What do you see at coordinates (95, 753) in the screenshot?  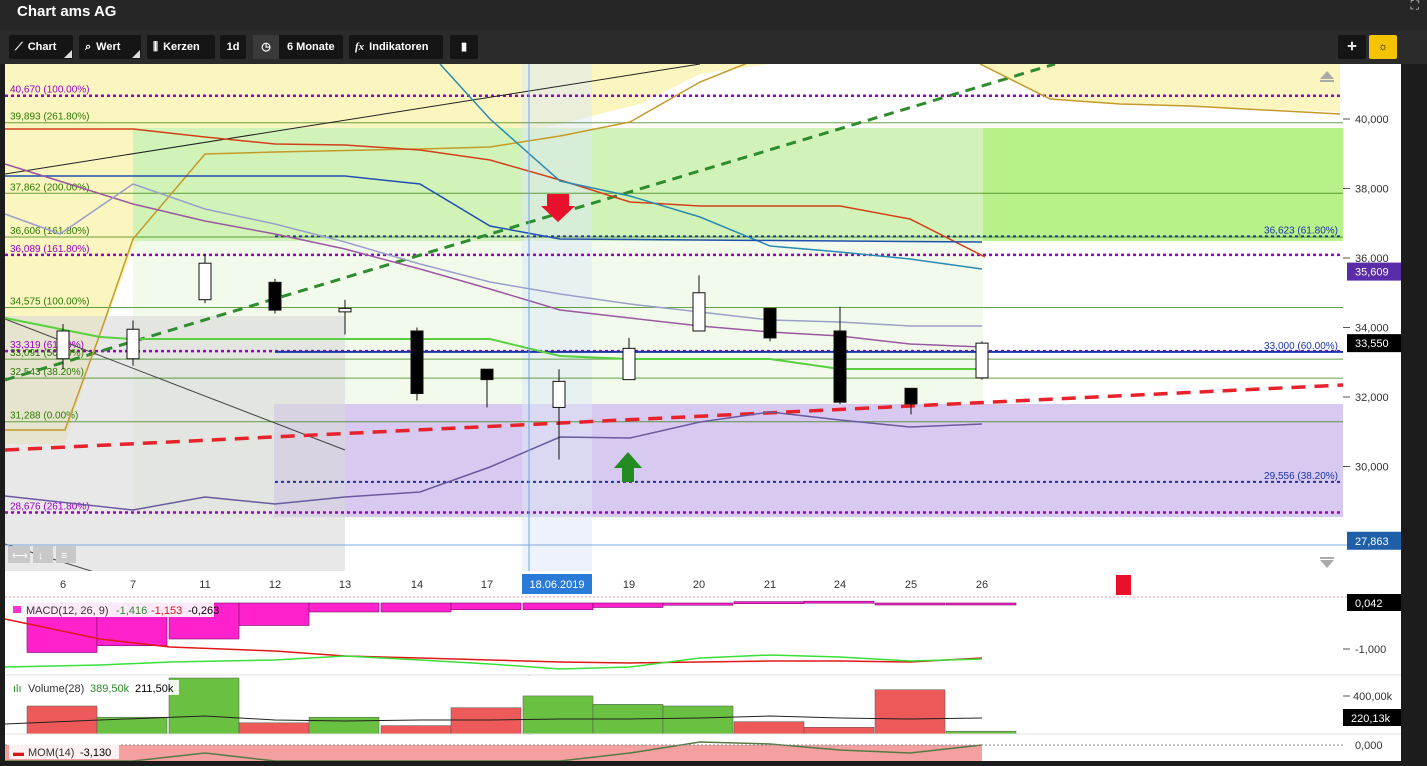 I see `momentum-value: -3,130` at bounding box center [95, 753].